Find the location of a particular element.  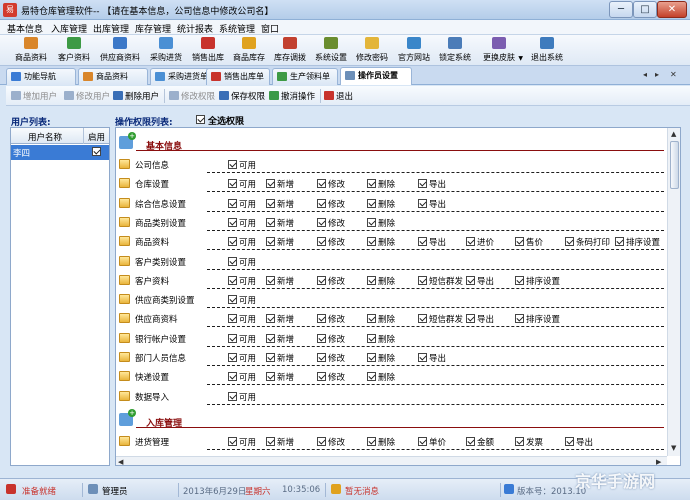

scroll-thumb is located at coordinates (674, 165).